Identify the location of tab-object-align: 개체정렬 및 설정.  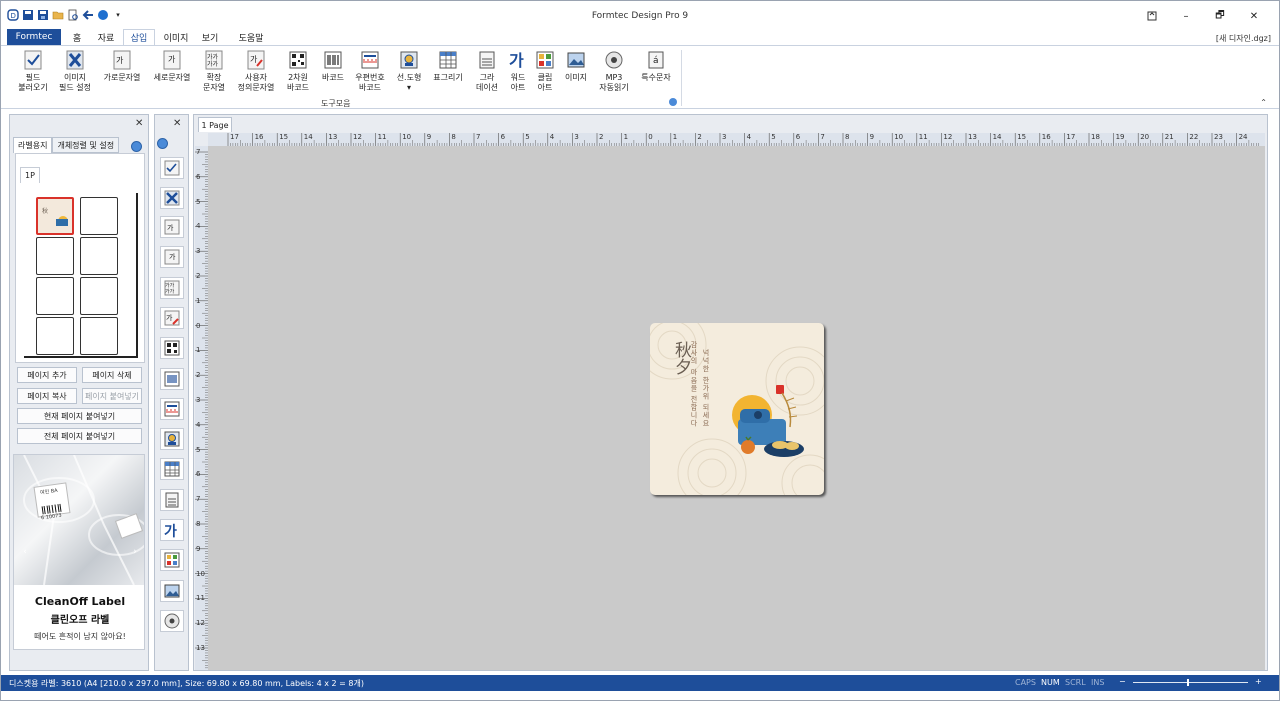
(86, 145).